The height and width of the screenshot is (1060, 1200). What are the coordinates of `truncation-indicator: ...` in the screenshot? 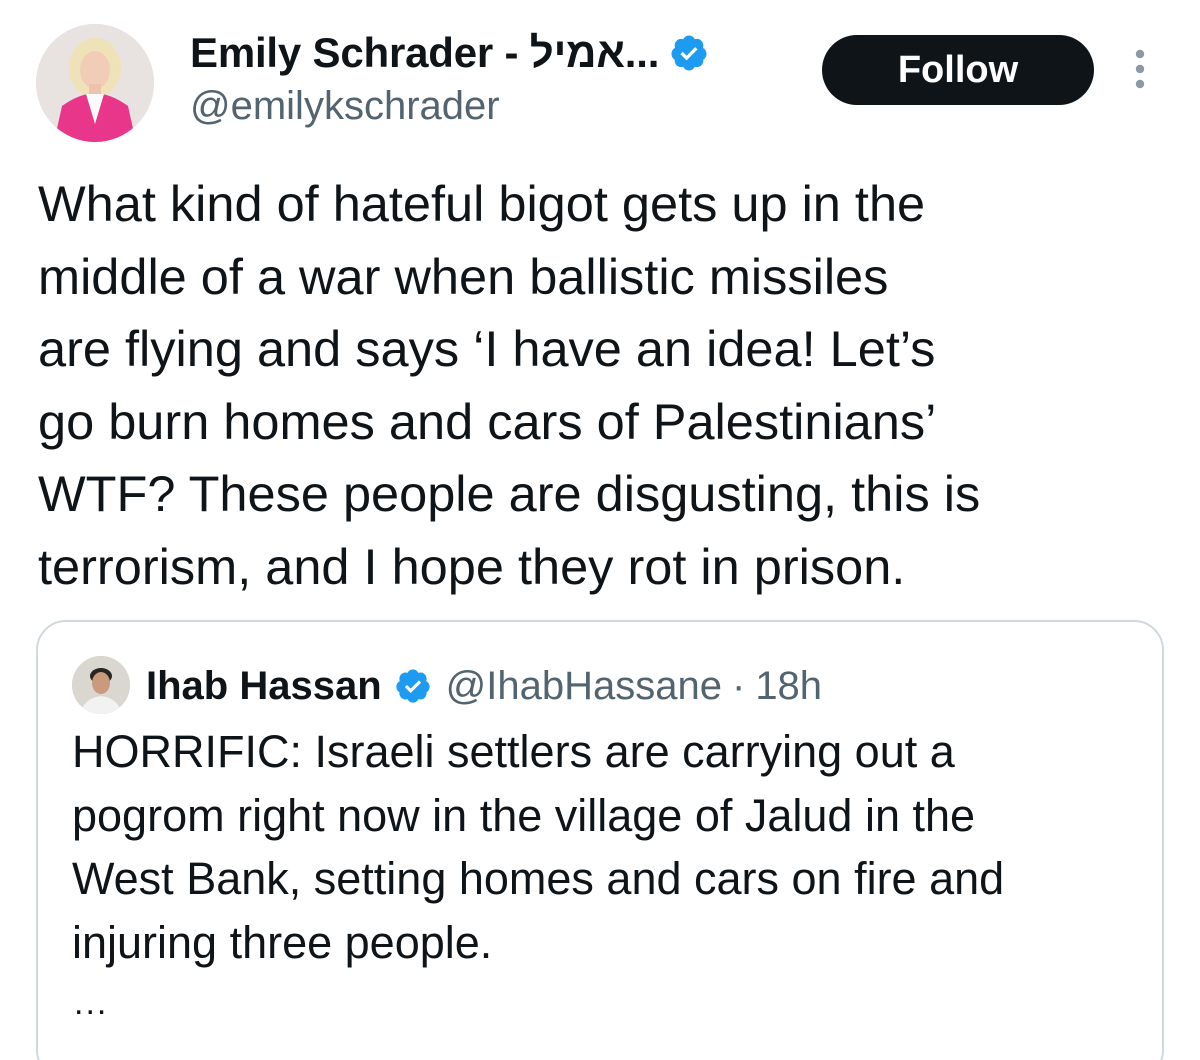 It's located at (91, 1003).